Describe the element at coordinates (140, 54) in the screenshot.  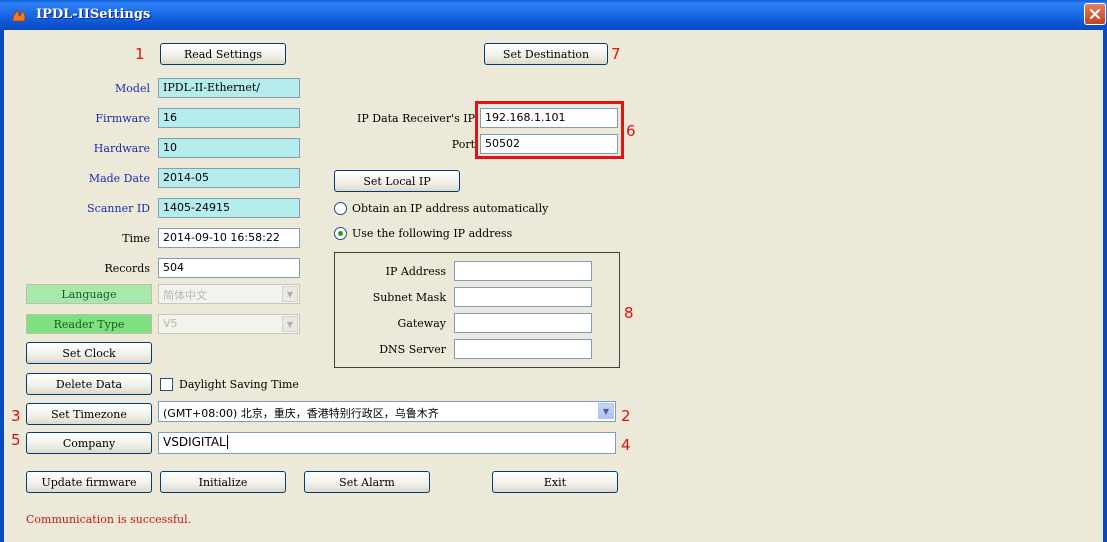
I see `annotation-1: 1` at that location.